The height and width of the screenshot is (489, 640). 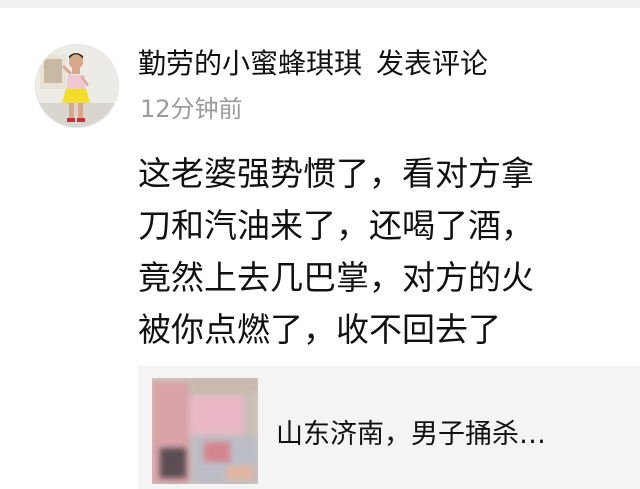 I want to click on comment-text-line: 被你点燃了，收不回去了, so click(x=319, y=329).